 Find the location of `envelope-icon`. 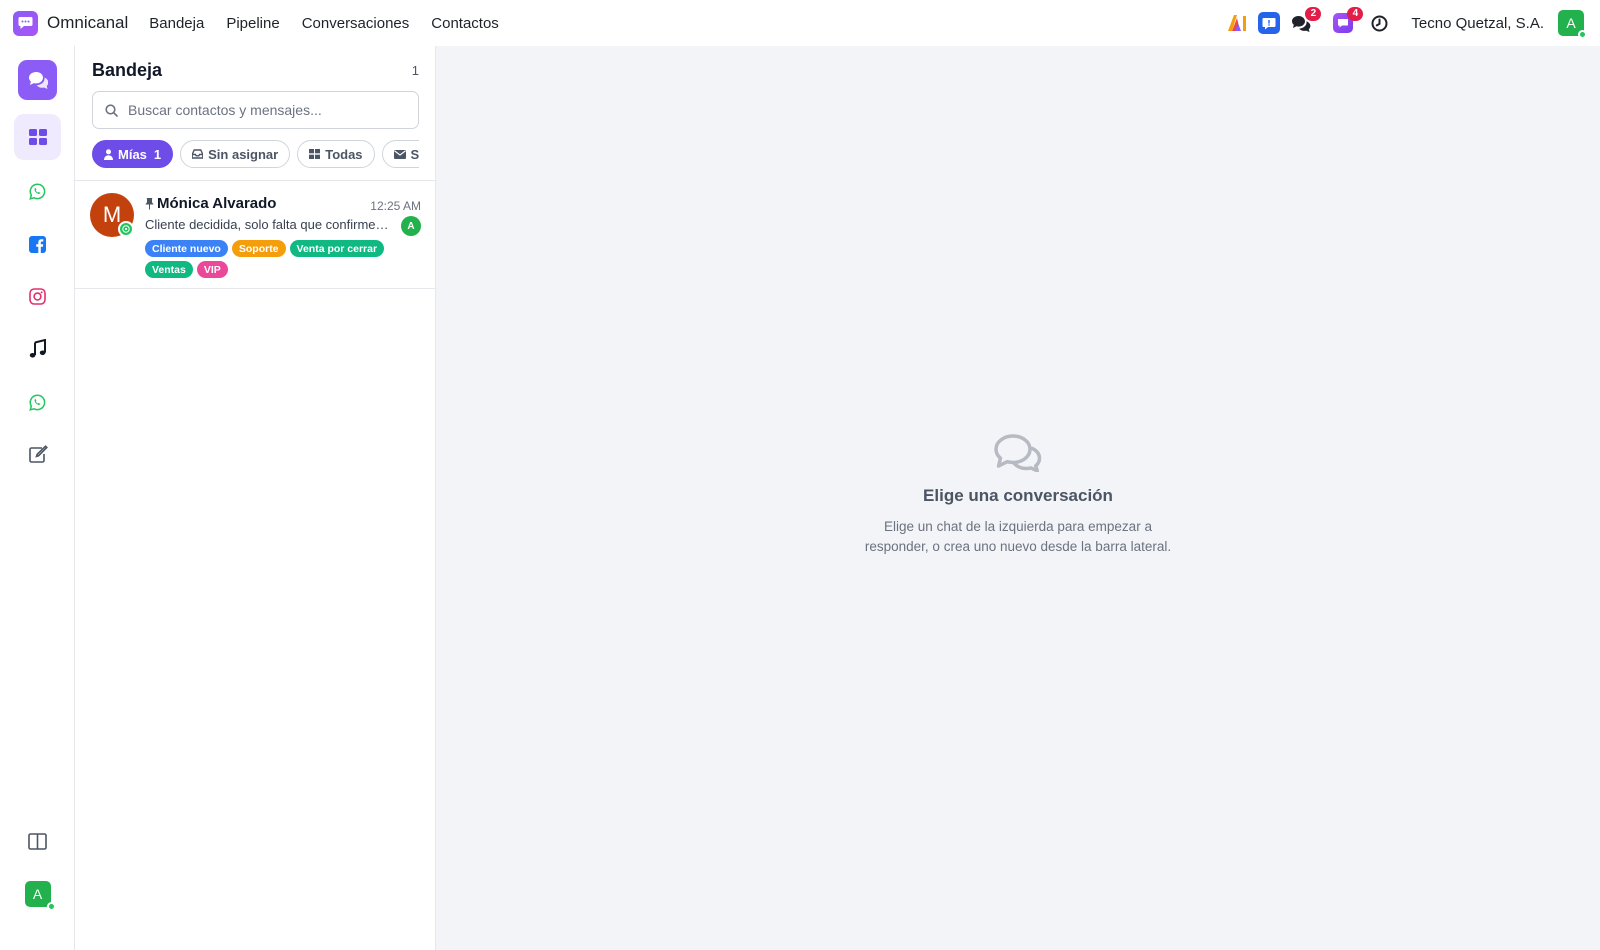

envelope-icon is located at coordinates (399, 154).